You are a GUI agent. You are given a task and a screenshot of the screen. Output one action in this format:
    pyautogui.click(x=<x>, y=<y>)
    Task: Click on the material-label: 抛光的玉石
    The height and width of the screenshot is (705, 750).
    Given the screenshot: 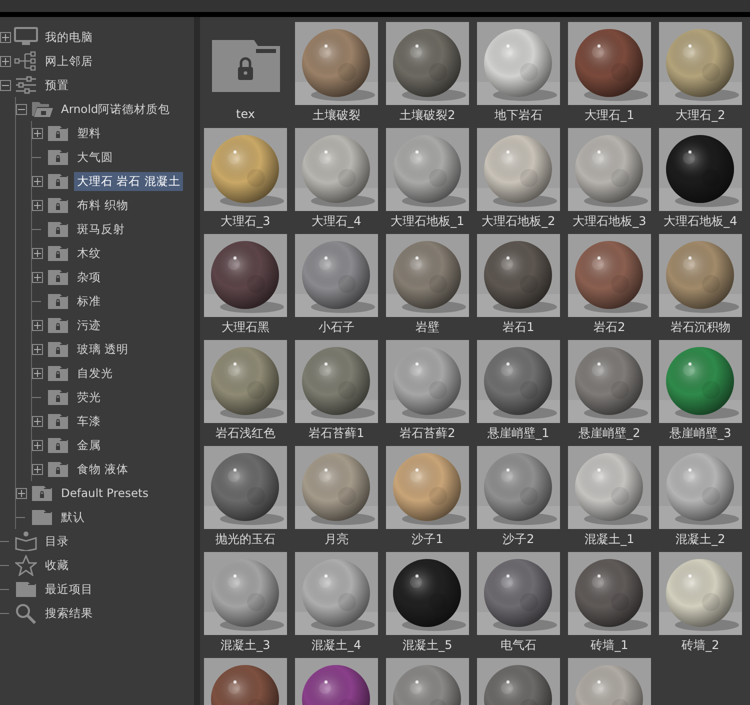 What is the action you would take?
    pyautogui.click(x=246, y=539)
    